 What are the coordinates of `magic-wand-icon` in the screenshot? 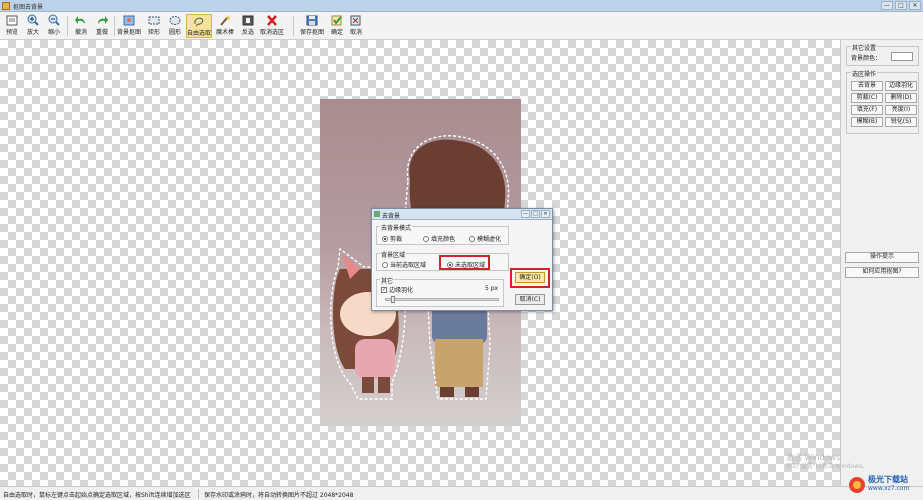 It's located at (225, 20).